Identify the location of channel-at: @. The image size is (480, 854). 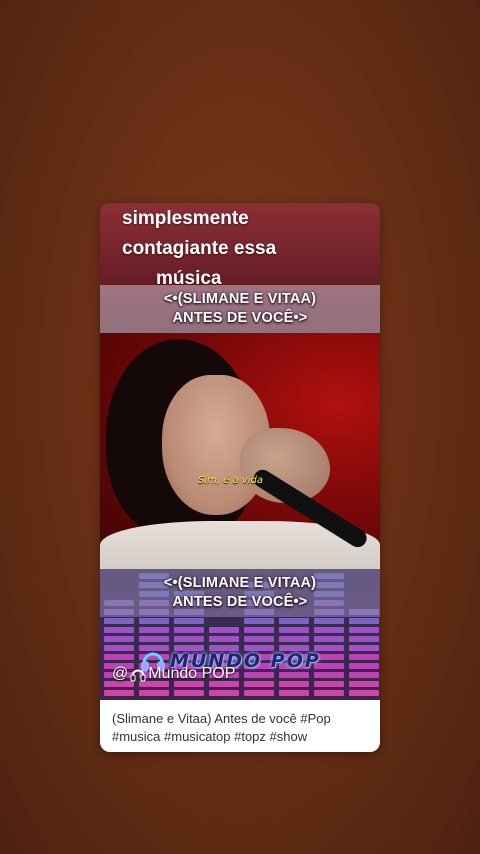
(120, 673).